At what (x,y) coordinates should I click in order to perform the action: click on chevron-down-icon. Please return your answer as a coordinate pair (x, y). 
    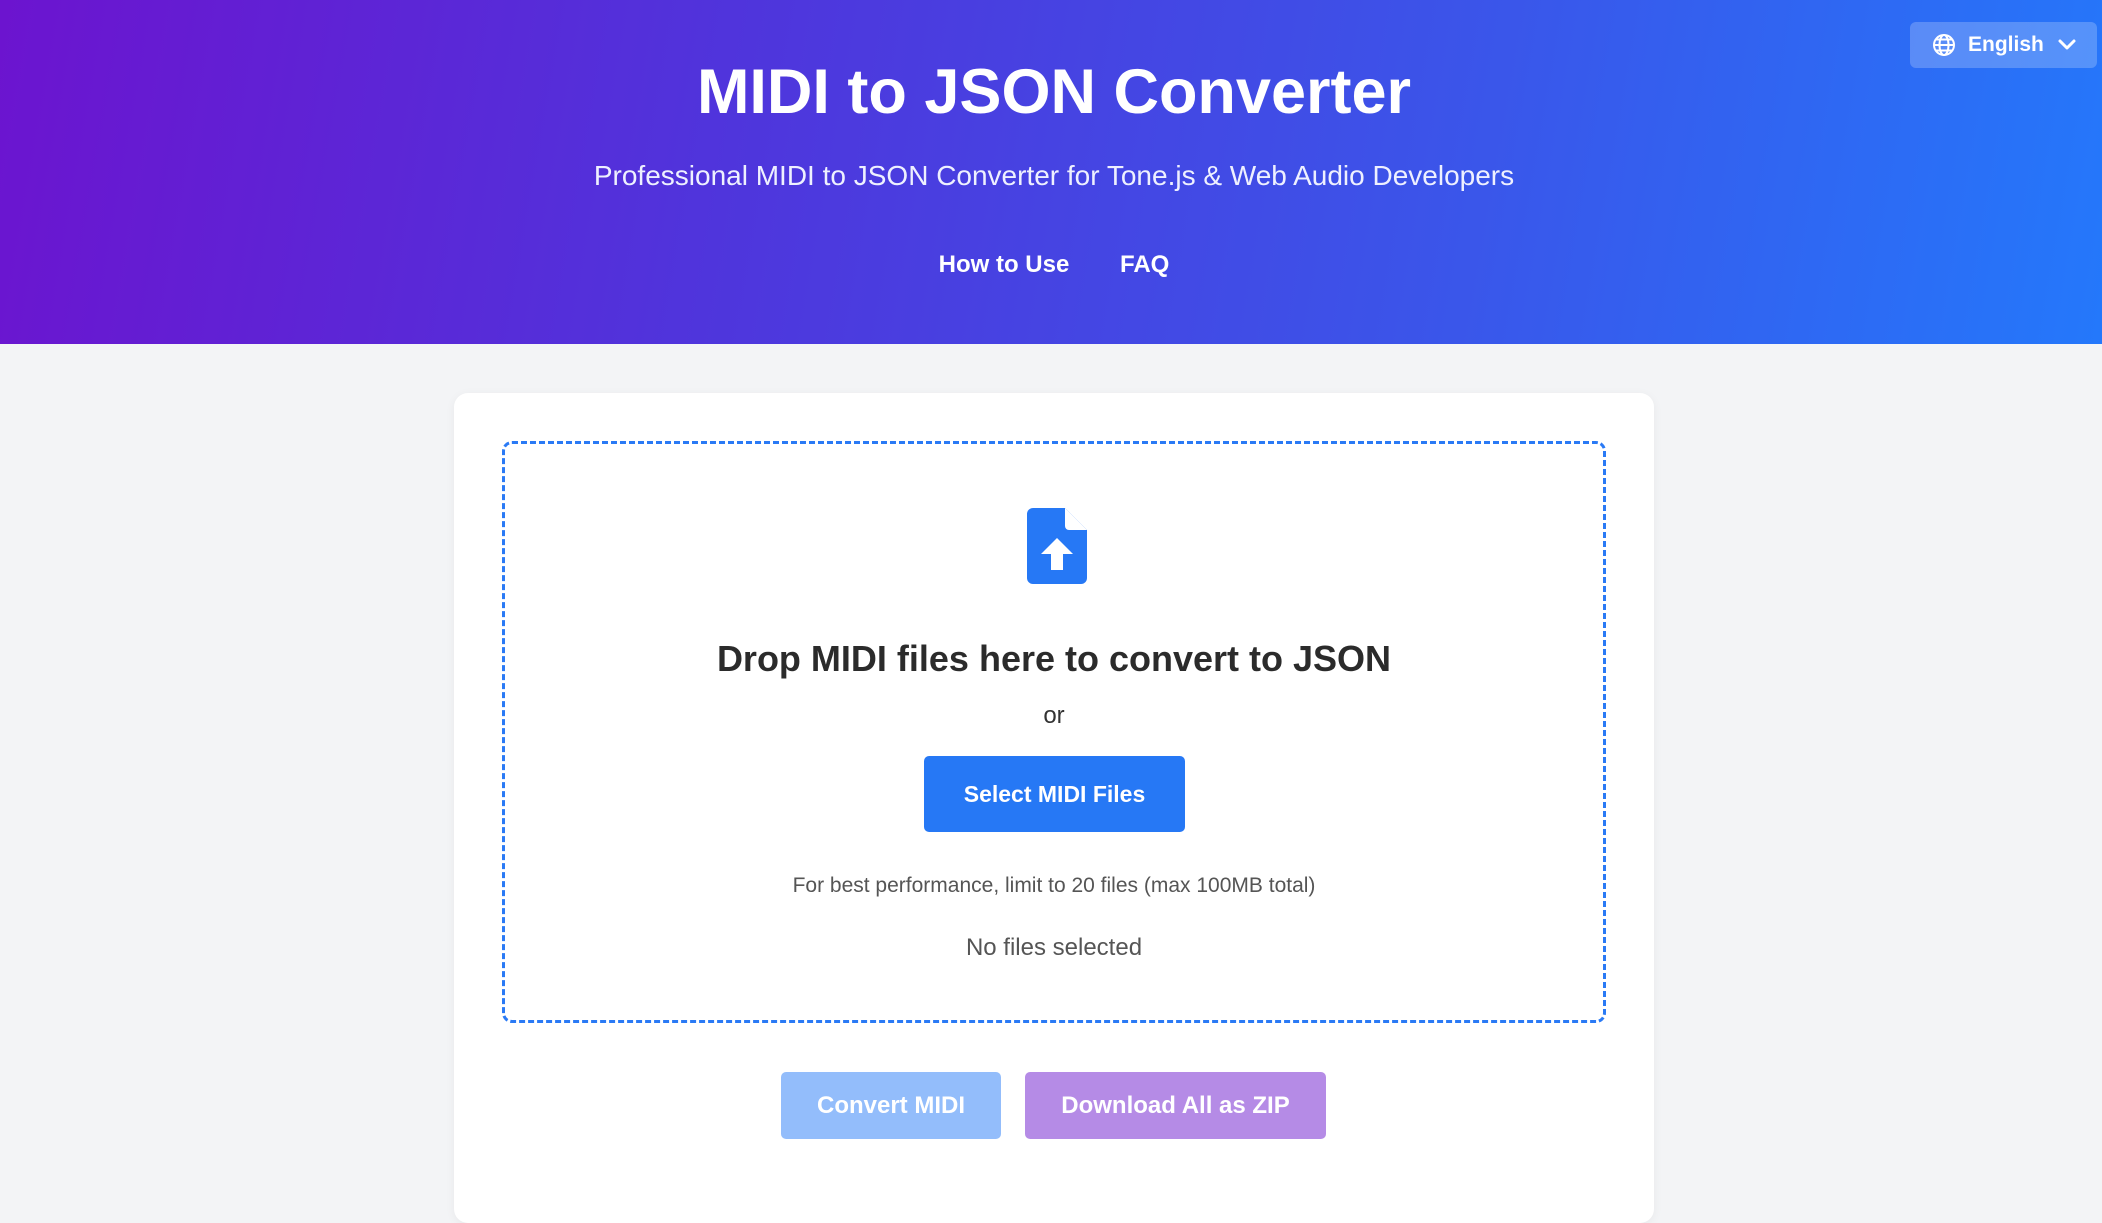
    Looking at the image, I should click on (2067, 45).